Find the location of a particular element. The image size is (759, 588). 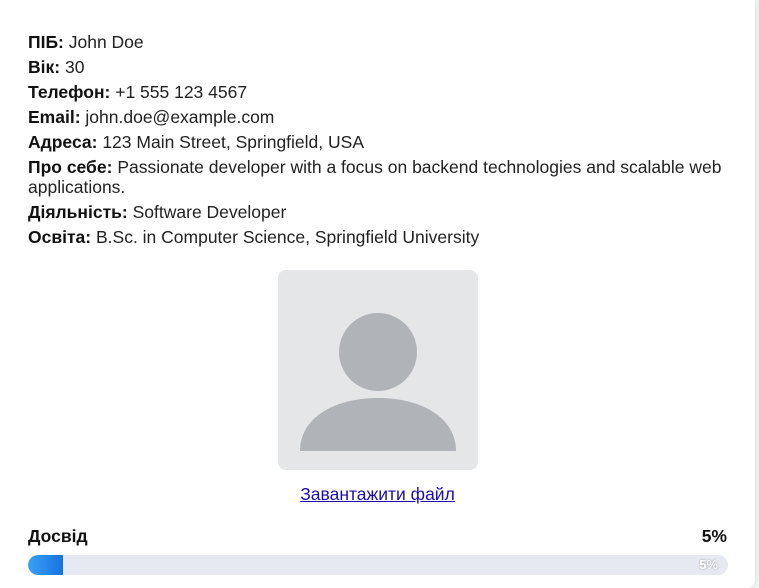

experience-progress-bar: 5% is located at coordinates (378, 565).